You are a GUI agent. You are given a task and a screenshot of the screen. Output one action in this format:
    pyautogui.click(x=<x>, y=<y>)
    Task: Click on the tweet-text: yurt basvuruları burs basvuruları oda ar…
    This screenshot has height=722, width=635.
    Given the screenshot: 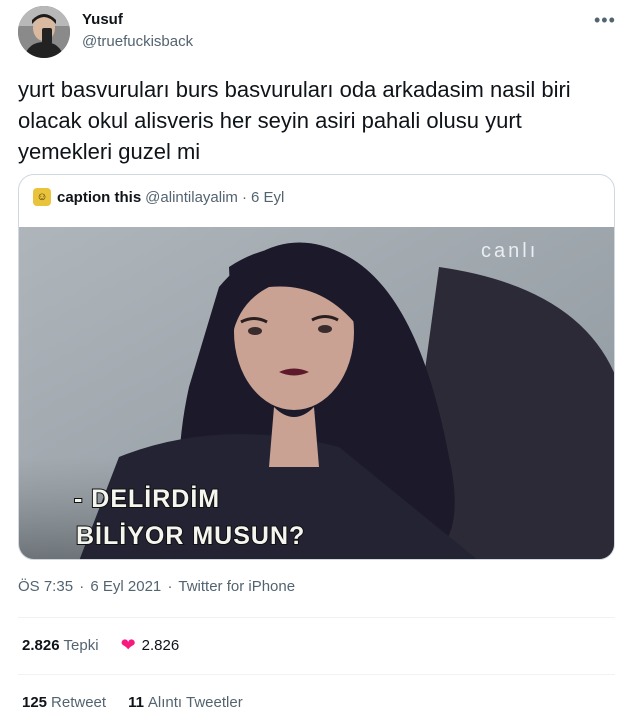 What is the action you would take?
    pyautogui.click(x=294, y=120)
    